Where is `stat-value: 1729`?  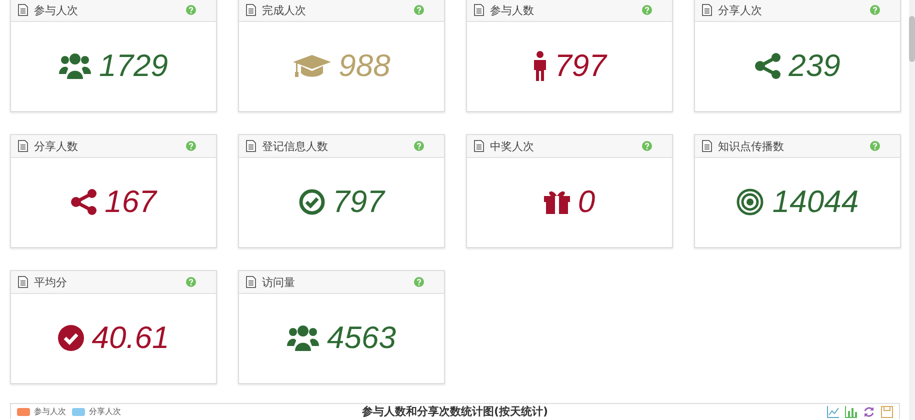
stat-value: 1729 is located at coordinates (133, 66).